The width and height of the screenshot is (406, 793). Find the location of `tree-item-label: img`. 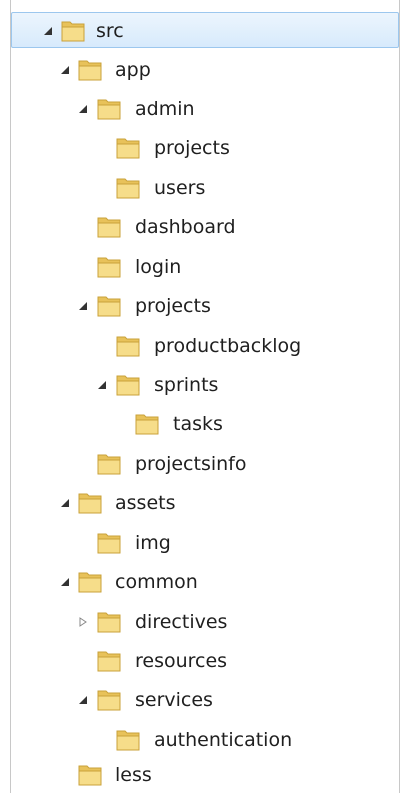

tree-item-label: img is located at coordinates (153, 543).